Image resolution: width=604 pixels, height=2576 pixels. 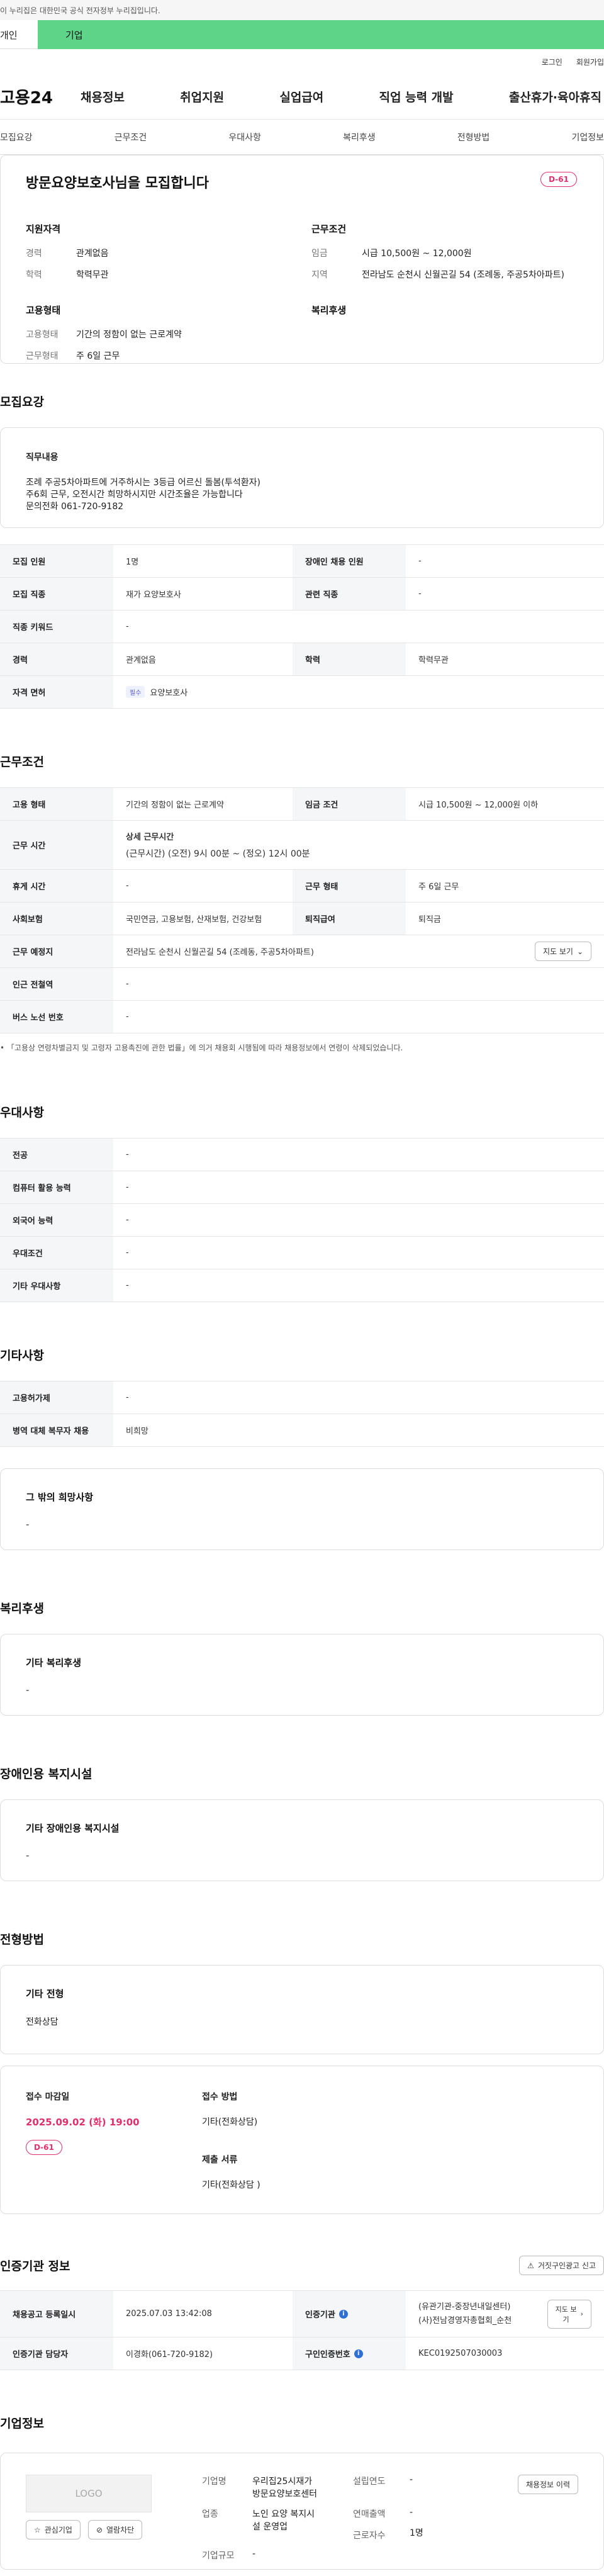 I want to click on other-preference-label: 기타 우대사항, so click(x=56, y=1285).